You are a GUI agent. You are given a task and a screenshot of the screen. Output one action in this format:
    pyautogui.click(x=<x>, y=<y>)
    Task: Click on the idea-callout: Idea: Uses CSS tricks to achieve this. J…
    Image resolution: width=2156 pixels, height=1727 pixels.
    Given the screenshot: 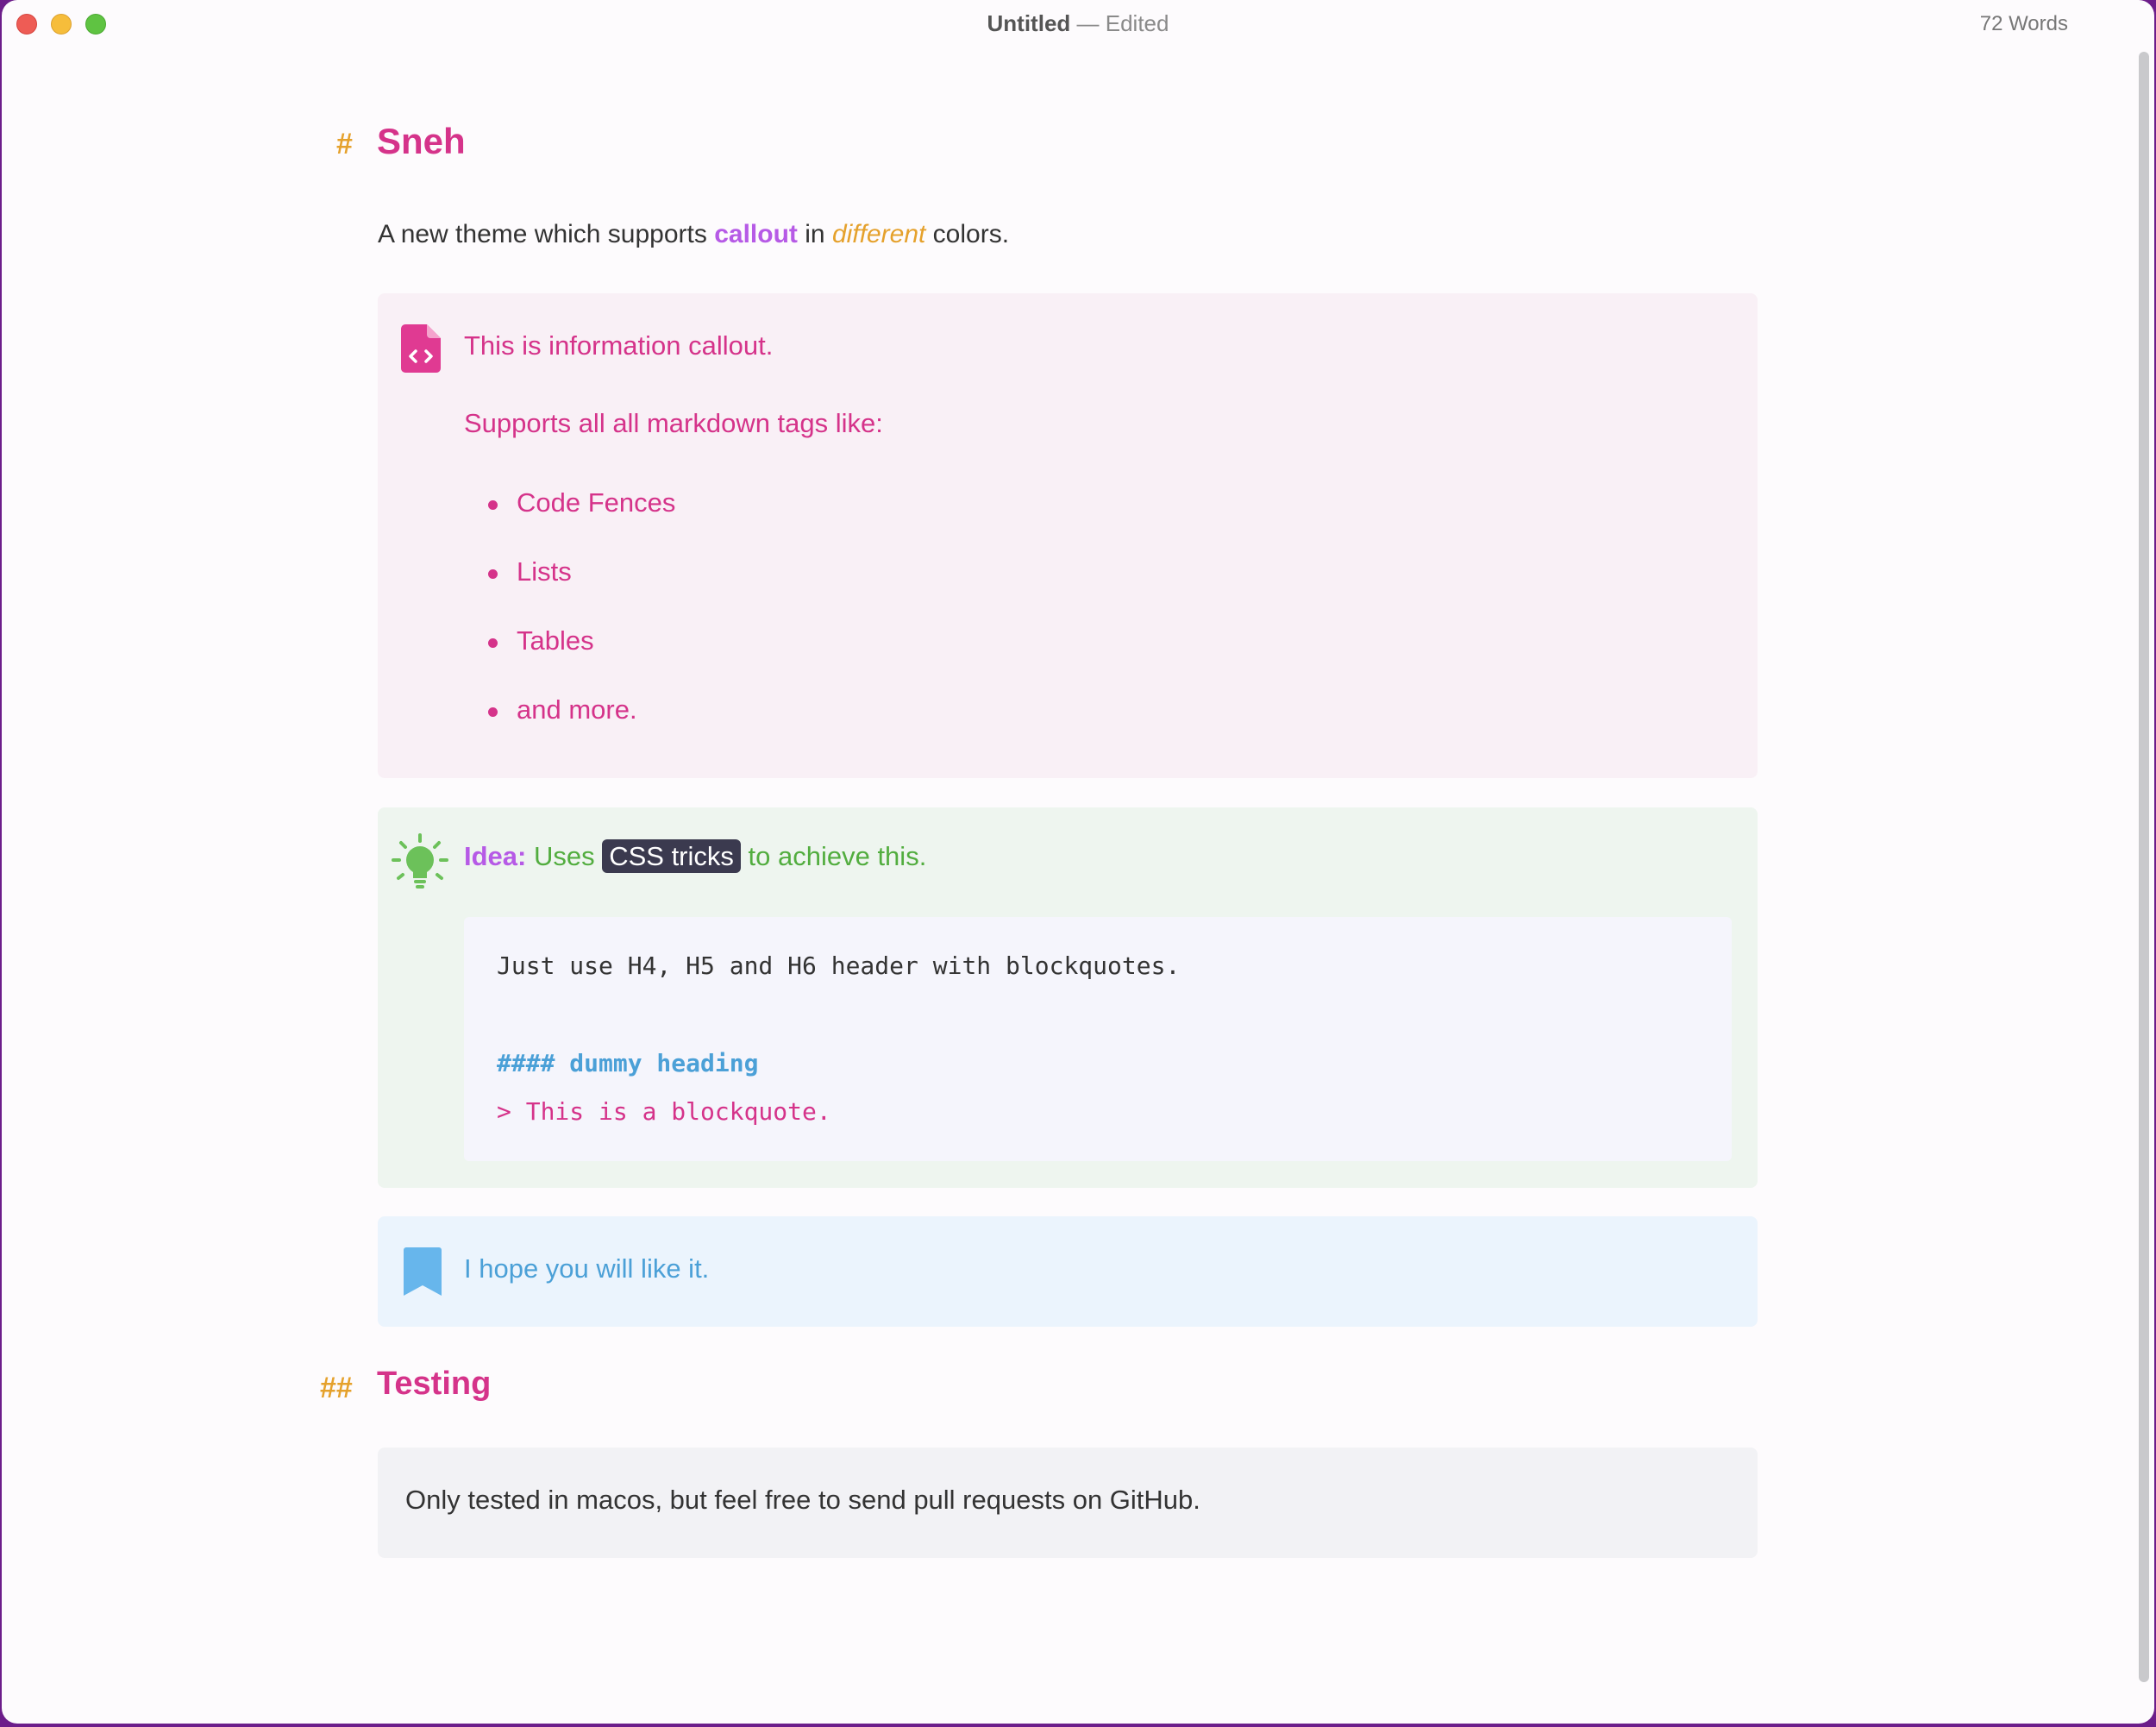 What is the action you would take?
    pyautogui.click(x=1068, y=997)
    